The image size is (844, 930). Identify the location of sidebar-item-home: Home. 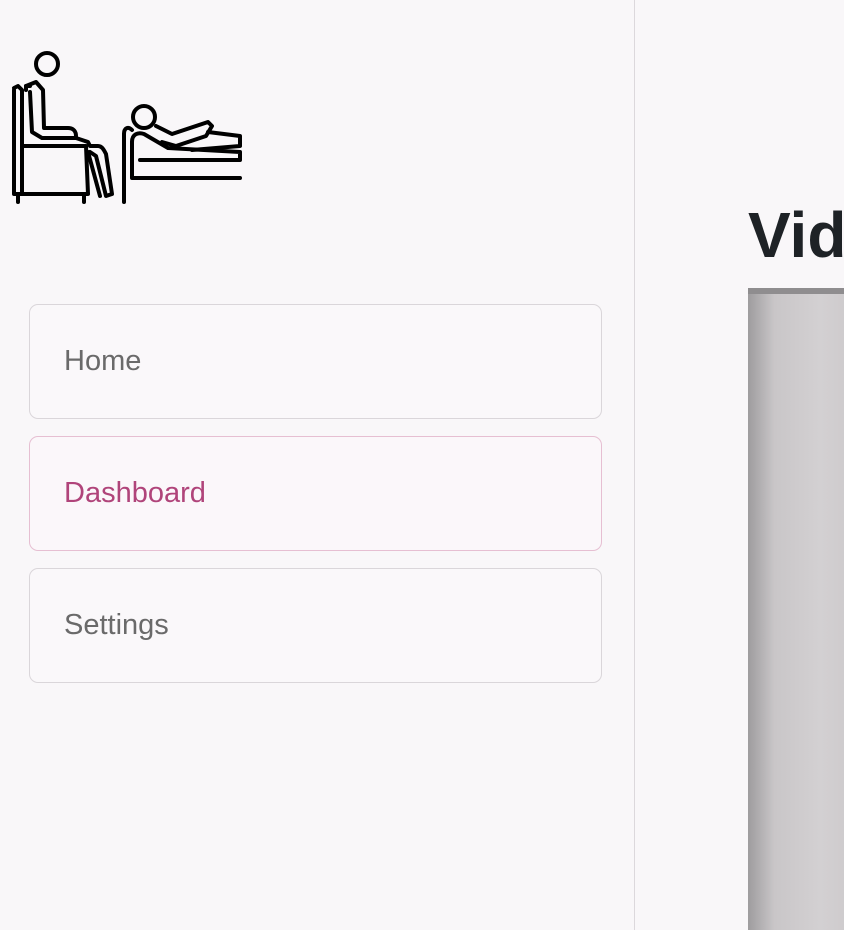
(315, 361).